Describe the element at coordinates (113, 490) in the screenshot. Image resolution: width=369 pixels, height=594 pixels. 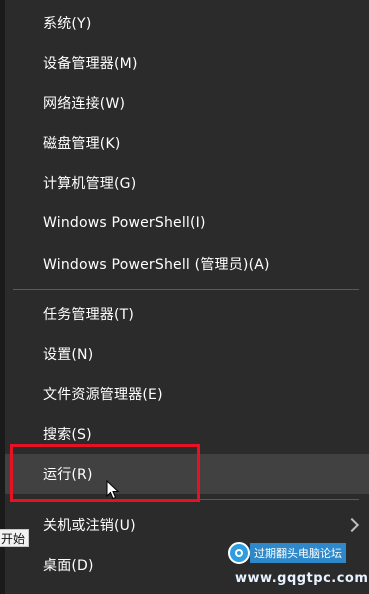
I see `mouse-pointer-icon` at that location.